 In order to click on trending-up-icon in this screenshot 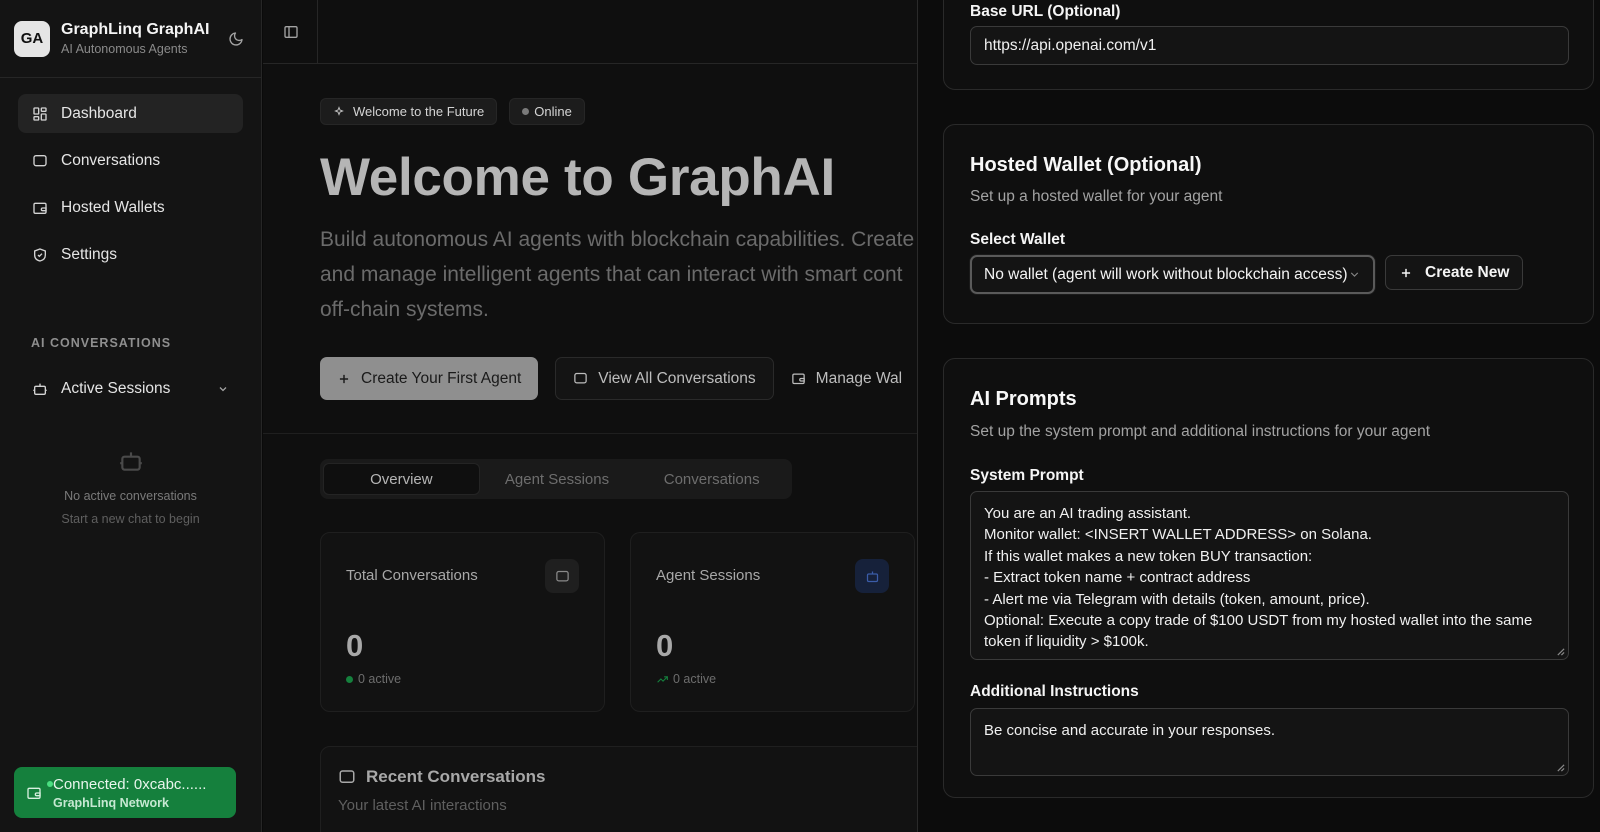, I will do `click(662, 679)`.